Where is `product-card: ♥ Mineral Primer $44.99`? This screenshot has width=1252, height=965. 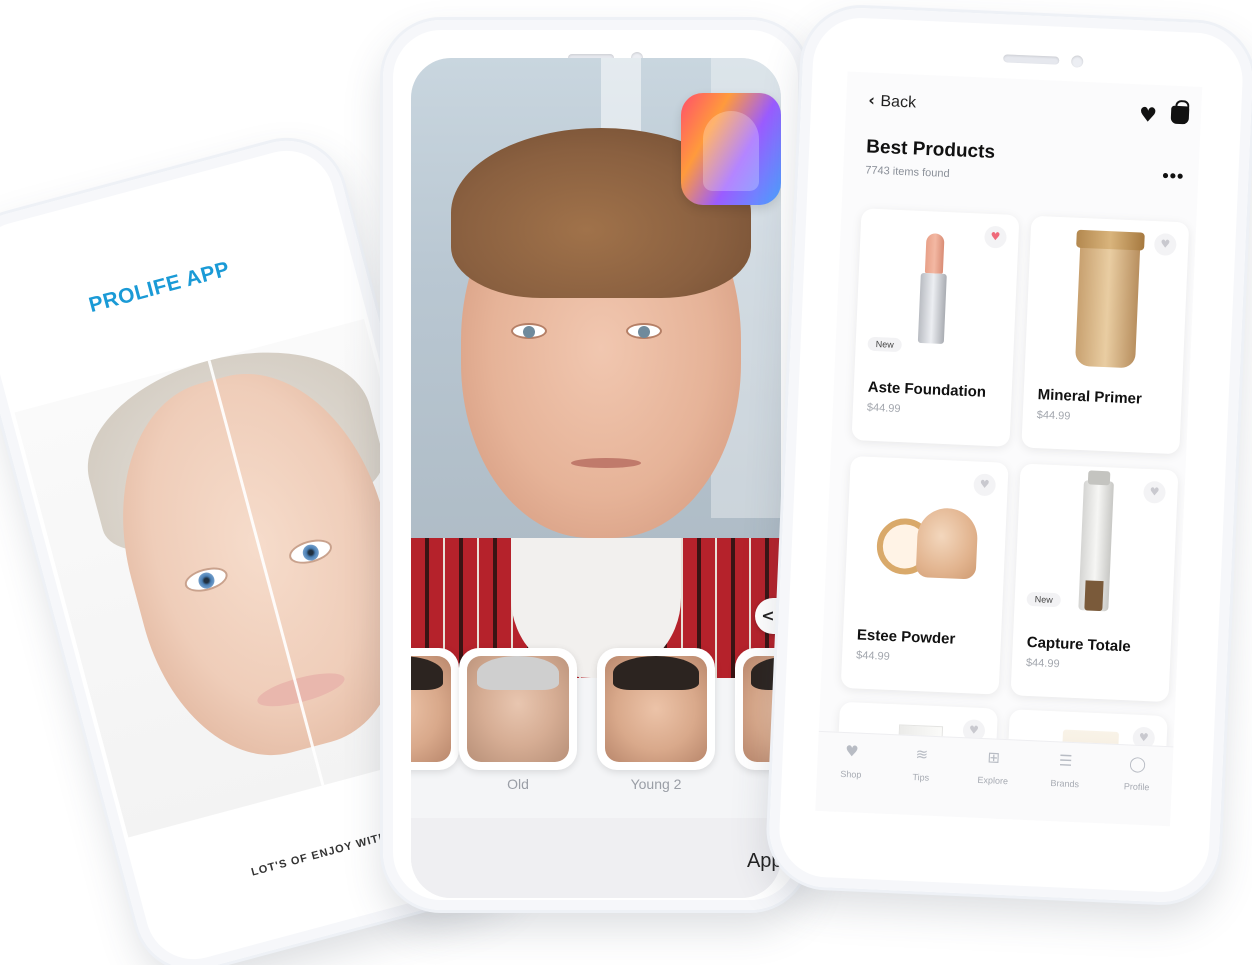 product-card: ♥ Mineral Primer $44.99 is located at coordinates (1105, 335).